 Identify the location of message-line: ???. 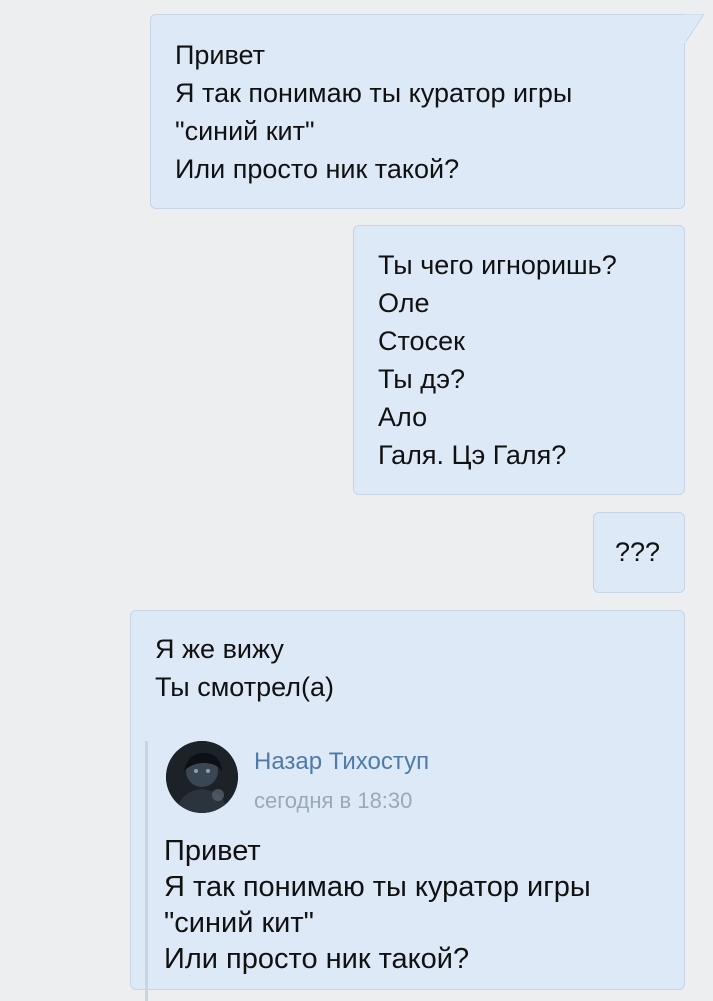
(638, 552).